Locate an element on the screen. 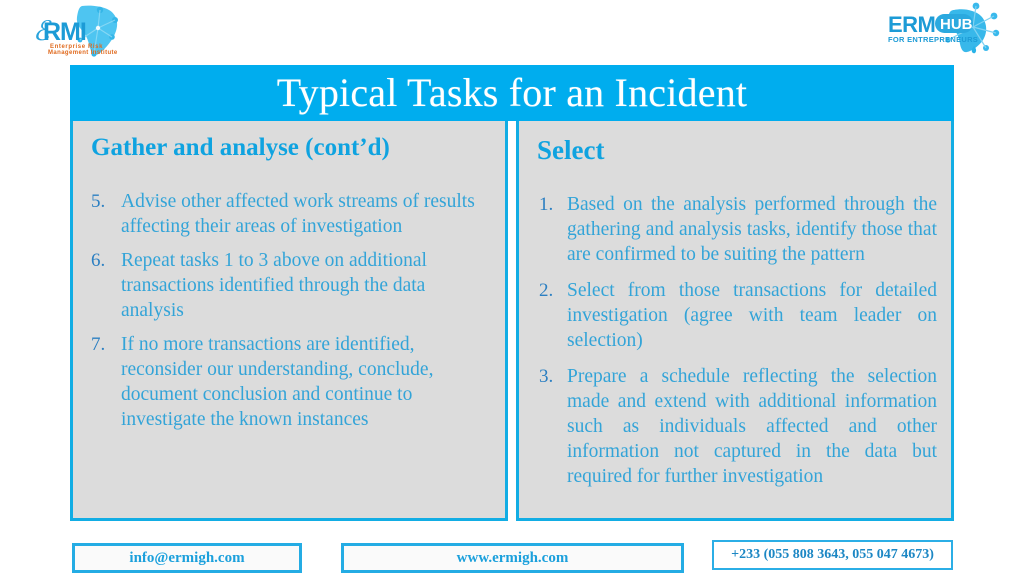 This screenshot has height=576, width=1024. erm-mark-text: ERM is located at coordinates (911, 24).